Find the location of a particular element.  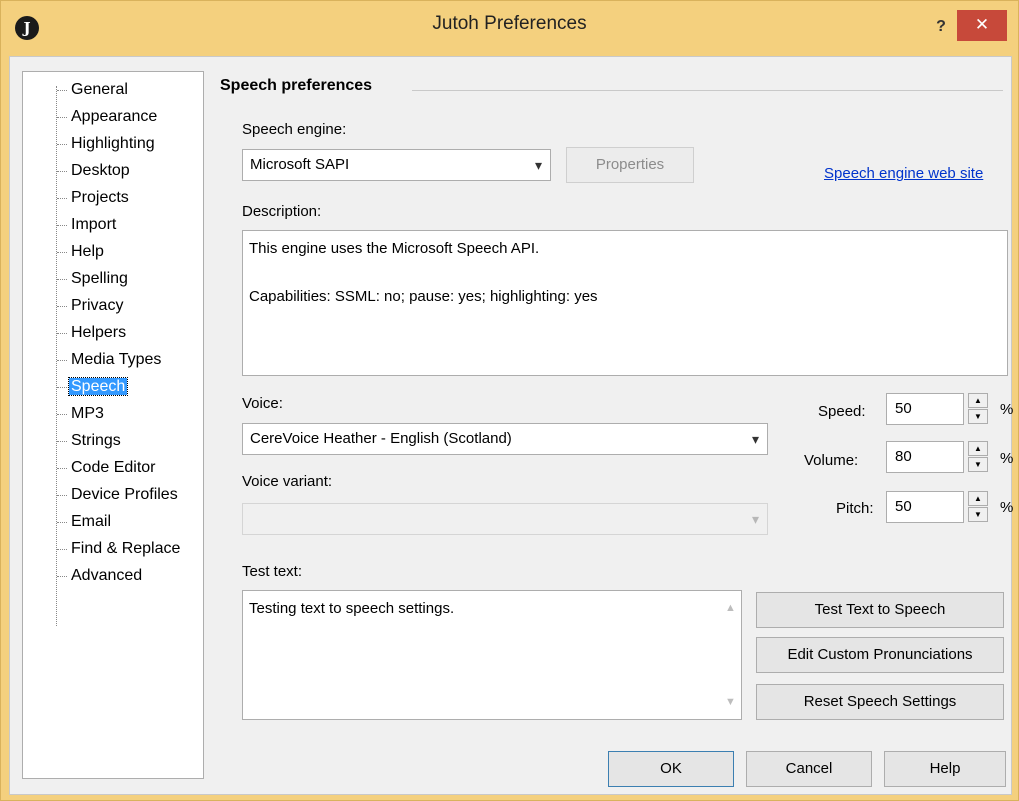

tree-item-label: Media Types is located at coordinates (116, 359).